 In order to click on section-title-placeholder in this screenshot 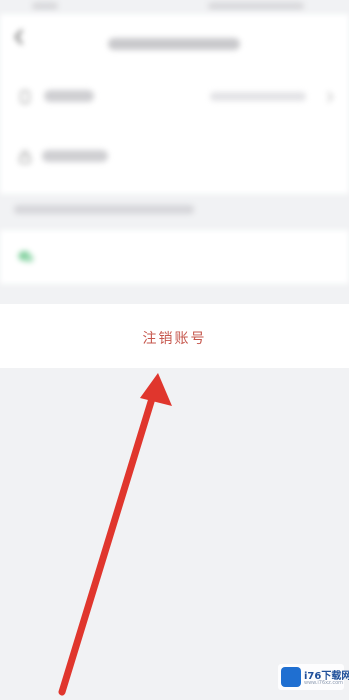, I will do `click(104, 209)`.